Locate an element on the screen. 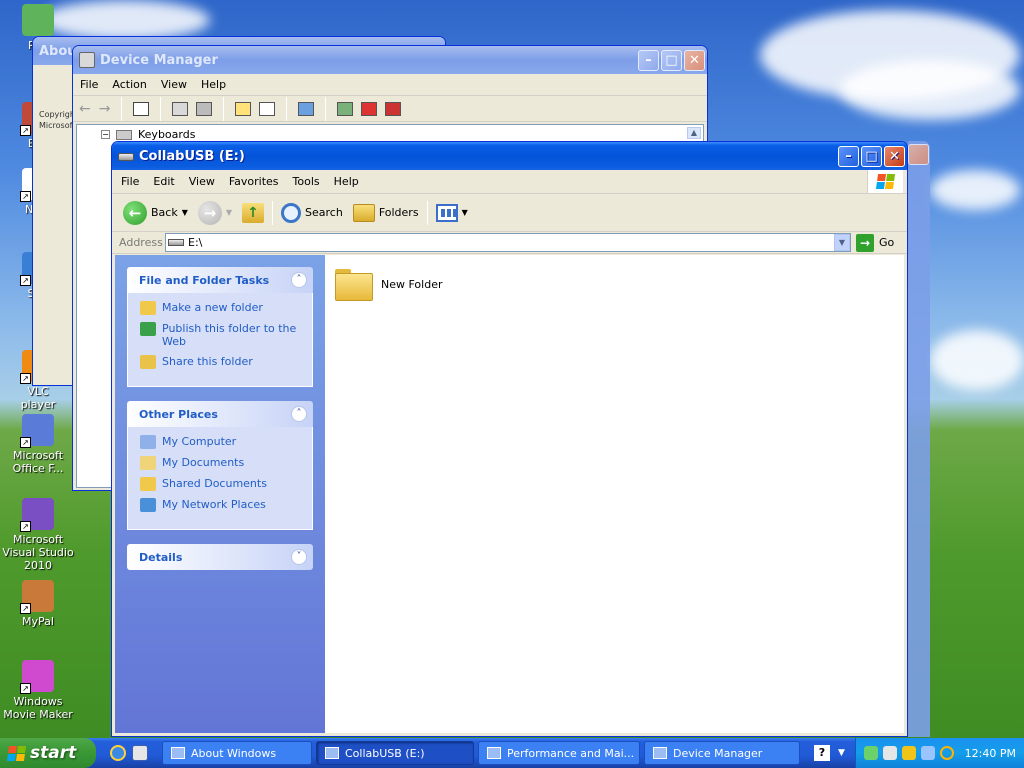 The image size is (1024, 768). task-link: My Documents is located at coordinates (222, 463).